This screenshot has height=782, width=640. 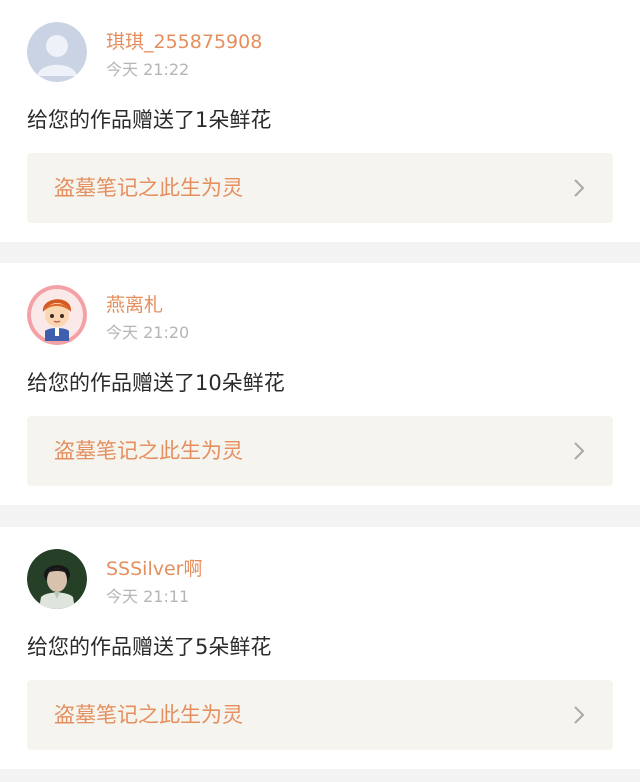 I want to click on username: SSSilver啊, so click(x=154, y=569).